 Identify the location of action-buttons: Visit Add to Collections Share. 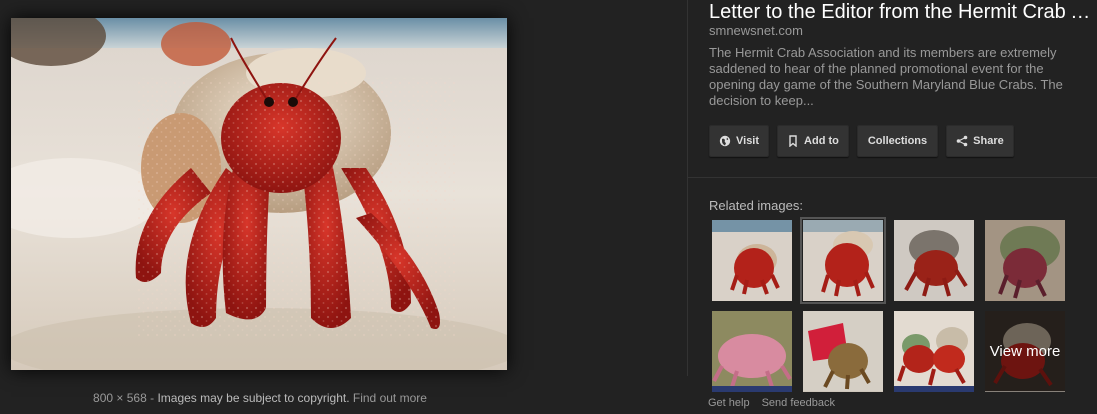
(865, 141).